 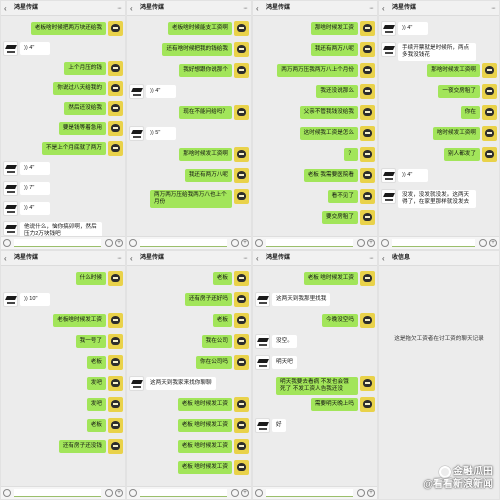 What do you see at coordinates (334, 404) in the screenshot?
I see `message-bubble: 需要明天晚上吗` at bounding box center [334, 404].